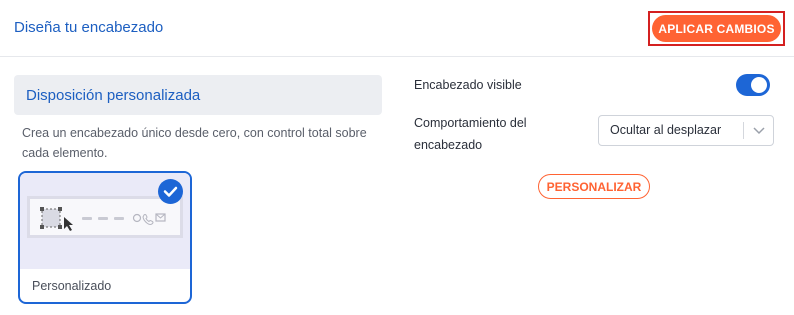 Image resolution: width=794 pixels, height=315 pixels. I want to click on apply-changes-button: APLICAR CAMBIOS, so click(716, 28).